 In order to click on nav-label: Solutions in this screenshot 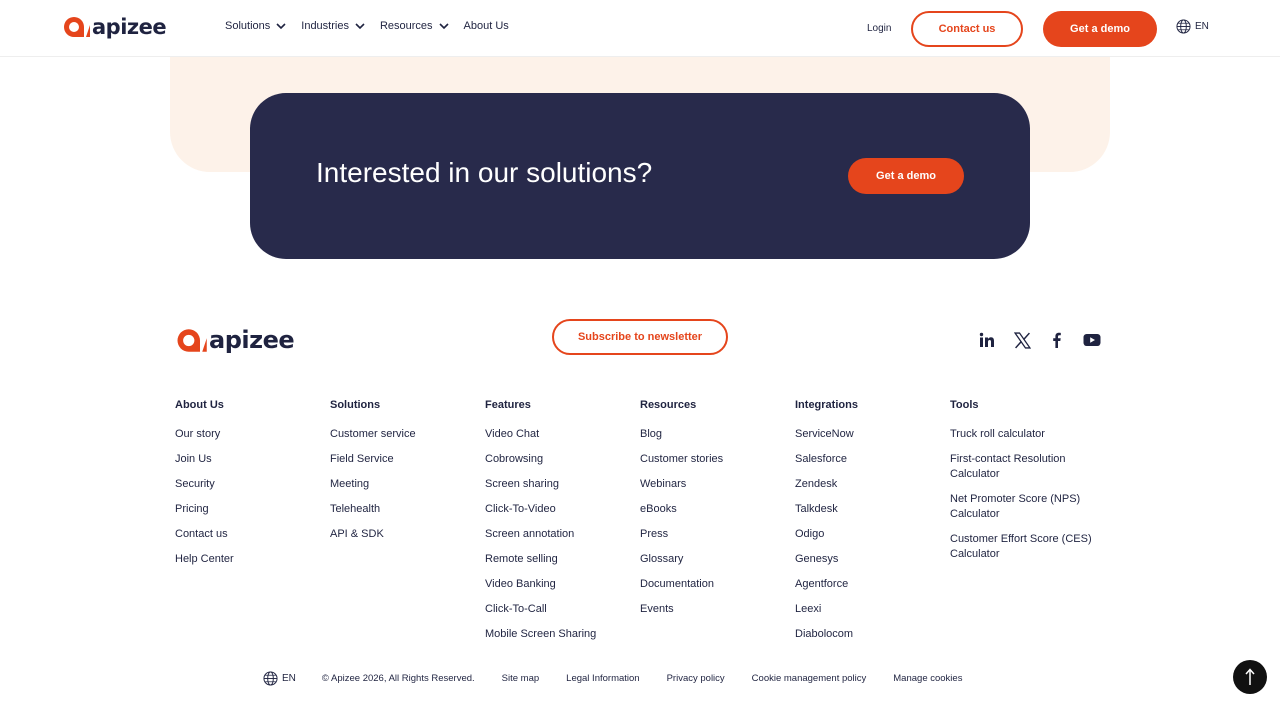, I will do `click(248, 26)`.